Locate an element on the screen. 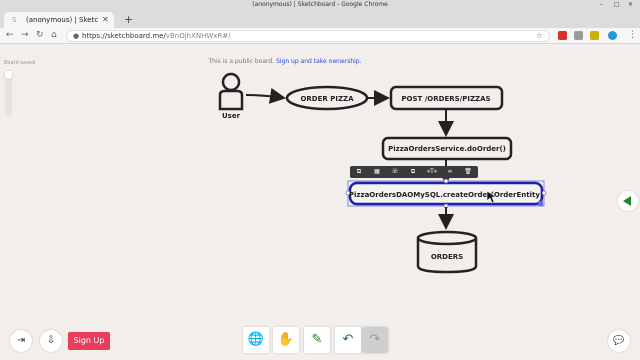  back-icon: ← is located at coordinates (10, 35).